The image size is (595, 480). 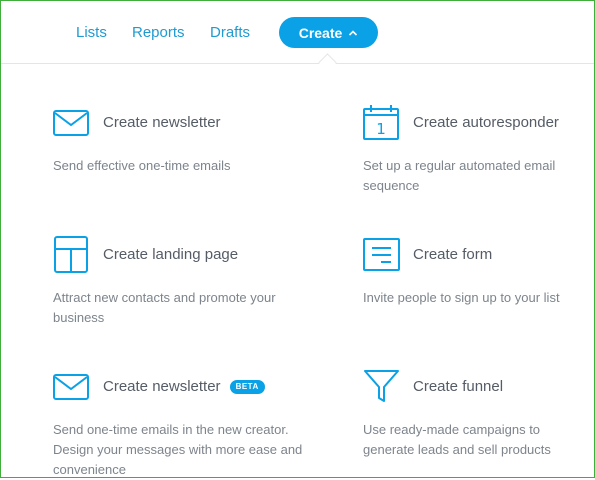 What do you see at coordinates (162, 386) in the screenshot?
I see `menu-item-title-text: Create newsletter` at bounding box center [162, 386].